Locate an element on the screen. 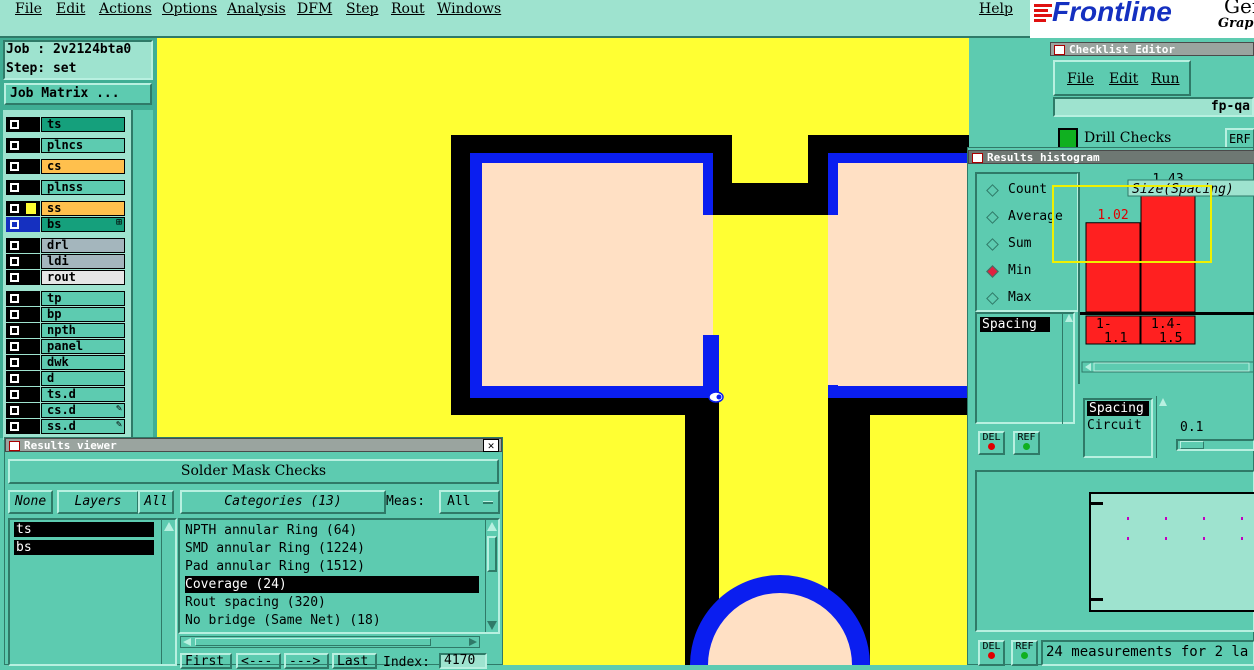 Image resolution: width=1254 pixels, height=670 pixels. layer-row: cs is located at coordinates (65, 166).